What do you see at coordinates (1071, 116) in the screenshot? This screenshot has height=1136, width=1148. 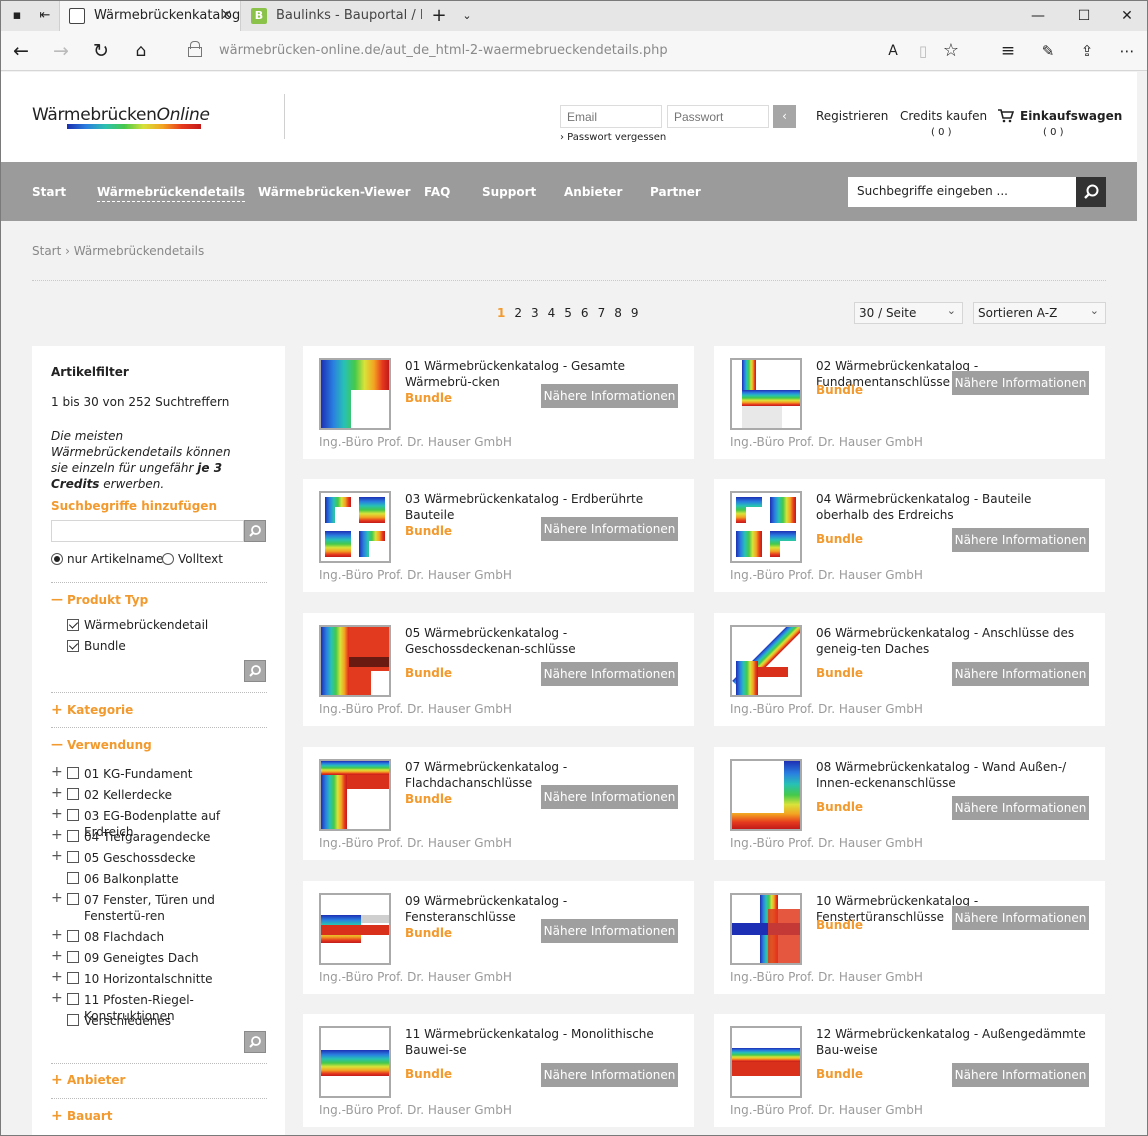 I see `cart-link: Einkaufswagen` at bounding box center [1071, 116].